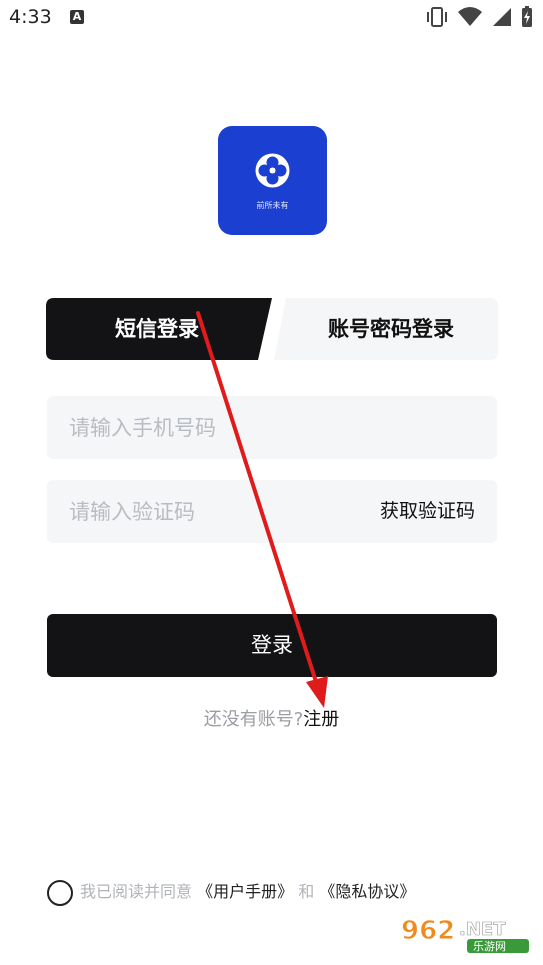 This screenshot has width=543, height=965. Describe the element at coordinates (427, 511) in the screenshot. I see `get-code-button: 获取验证码` at that location.